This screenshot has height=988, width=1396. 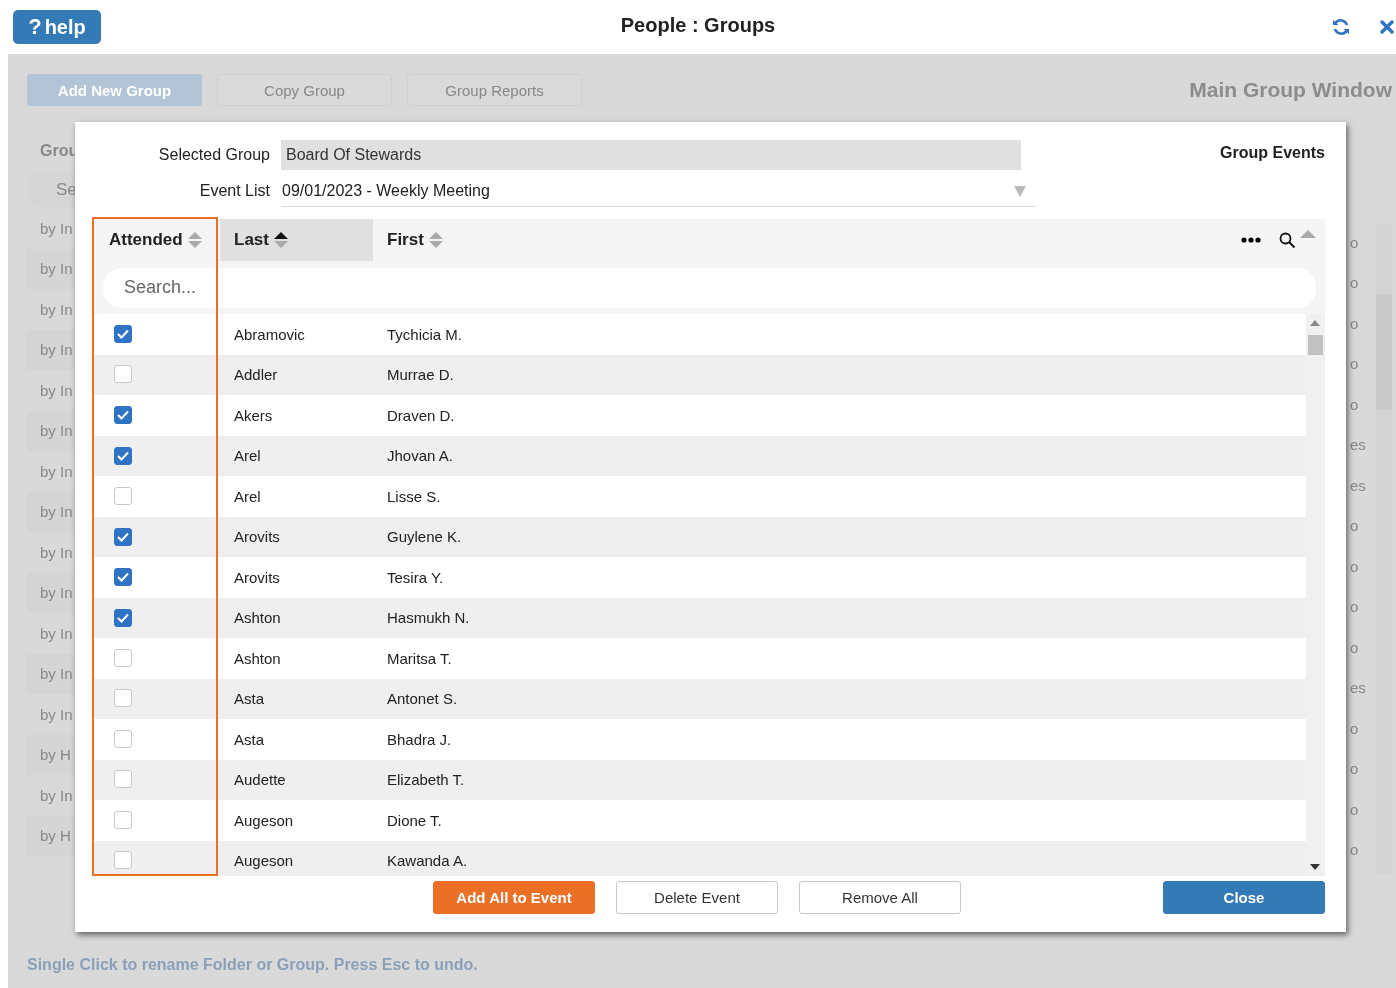 What do you see at coordinates (114, 90) in the screenshot?
I see `toolbar-button: Add New Group` at bounding box center [114, 90].